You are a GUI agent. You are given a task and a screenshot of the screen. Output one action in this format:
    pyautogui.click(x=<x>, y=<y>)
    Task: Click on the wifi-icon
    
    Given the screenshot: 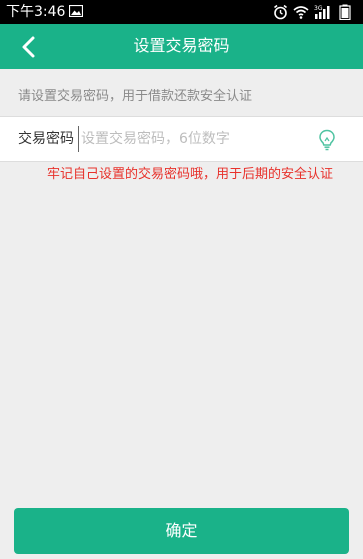 What is the action you would take?
    pyautogui.click(x=301, y=12)
    